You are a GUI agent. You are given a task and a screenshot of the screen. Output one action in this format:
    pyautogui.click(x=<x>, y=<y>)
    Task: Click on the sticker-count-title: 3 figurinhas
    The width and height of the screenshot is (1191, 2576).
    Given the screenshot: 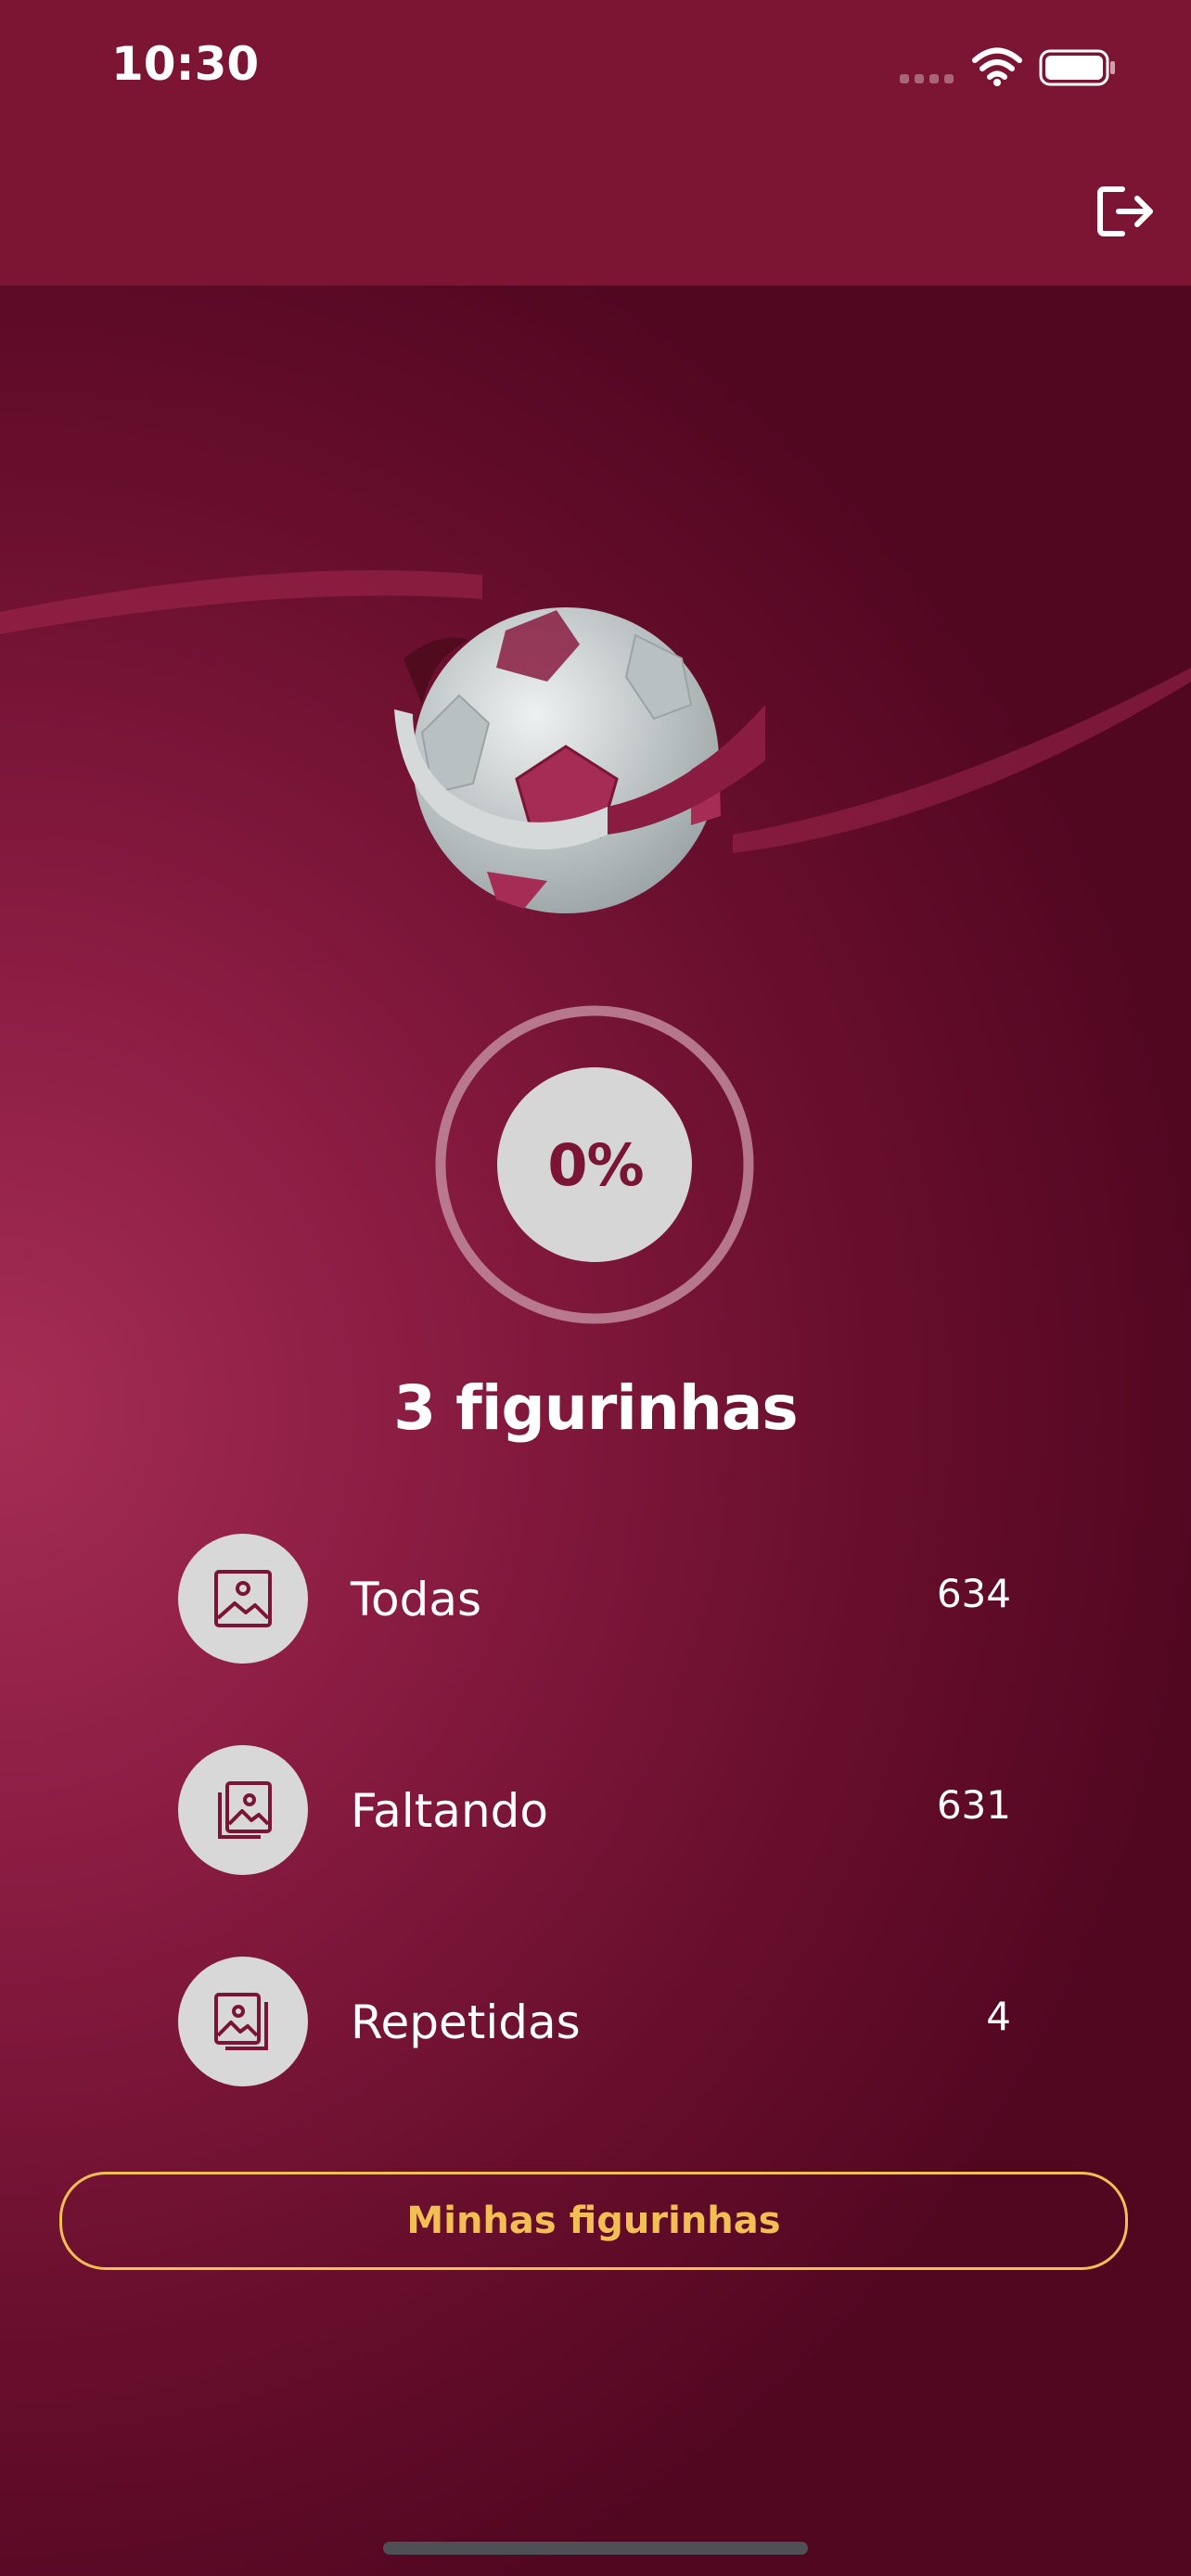 What is the action you would take?
    pyautogui.click(x=595, y=1408)
    